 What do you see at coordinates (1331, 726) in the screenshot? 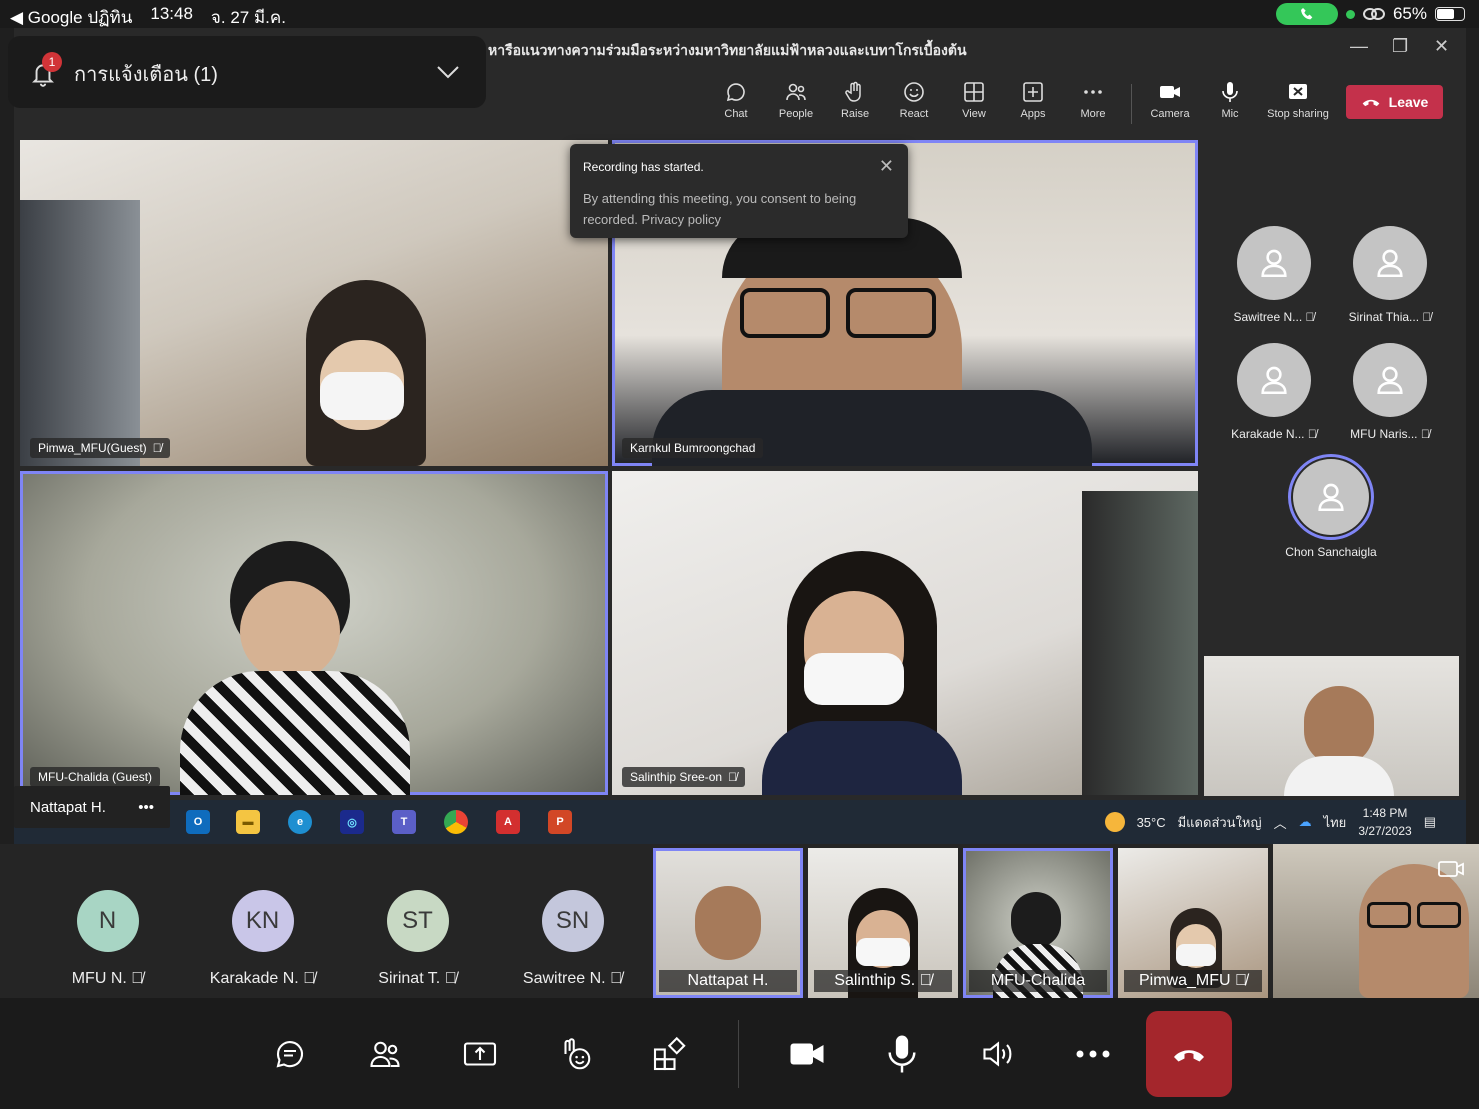
I see `self-view-video` at bounding box center [1331, 726].